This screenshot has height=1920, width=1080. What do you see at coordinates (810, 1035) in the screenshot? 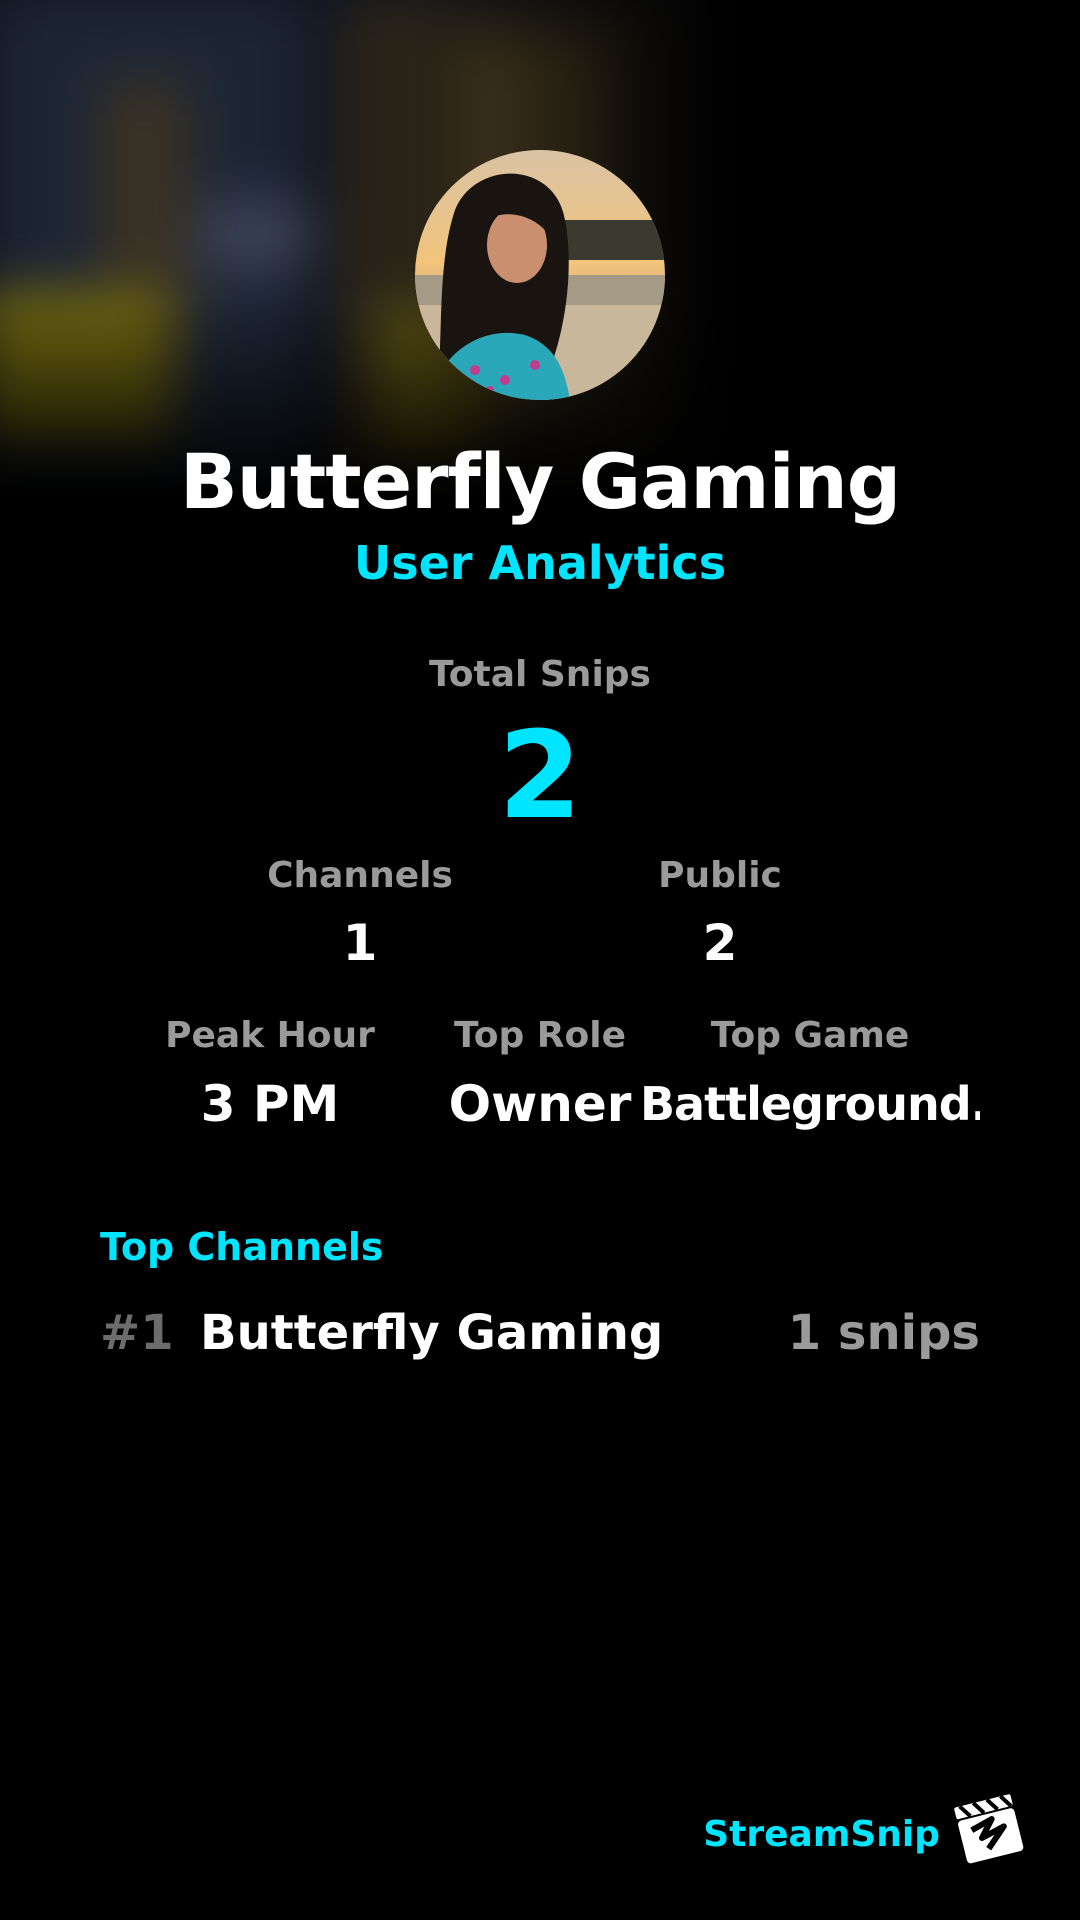
I see `top-game-label: Top Game` at bounding box center [810, 1035].